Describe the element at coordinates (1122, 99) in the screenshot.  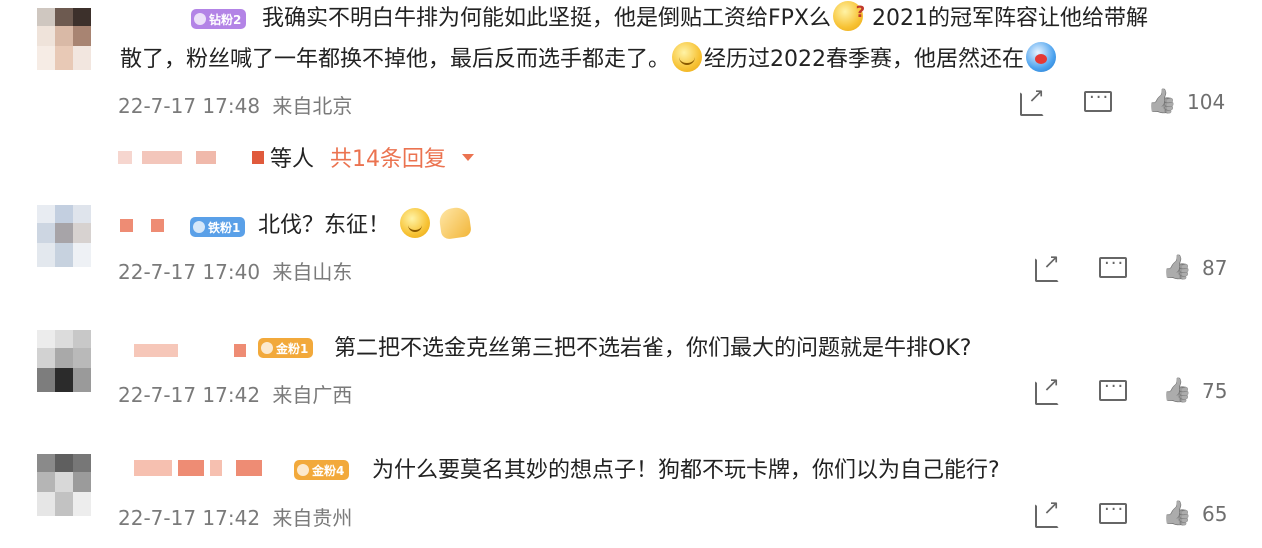
I see `comment-actions: 104` at that location.